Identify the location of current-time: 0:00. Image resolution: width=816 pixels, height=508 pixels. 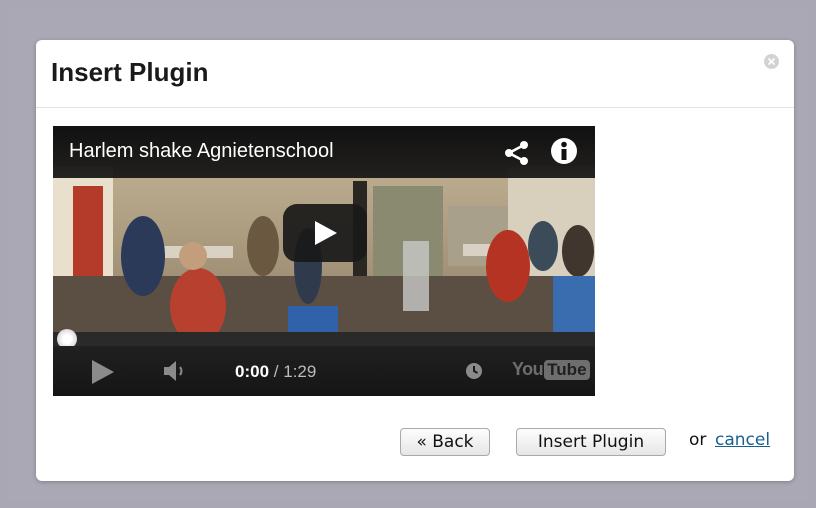
(252, 371).